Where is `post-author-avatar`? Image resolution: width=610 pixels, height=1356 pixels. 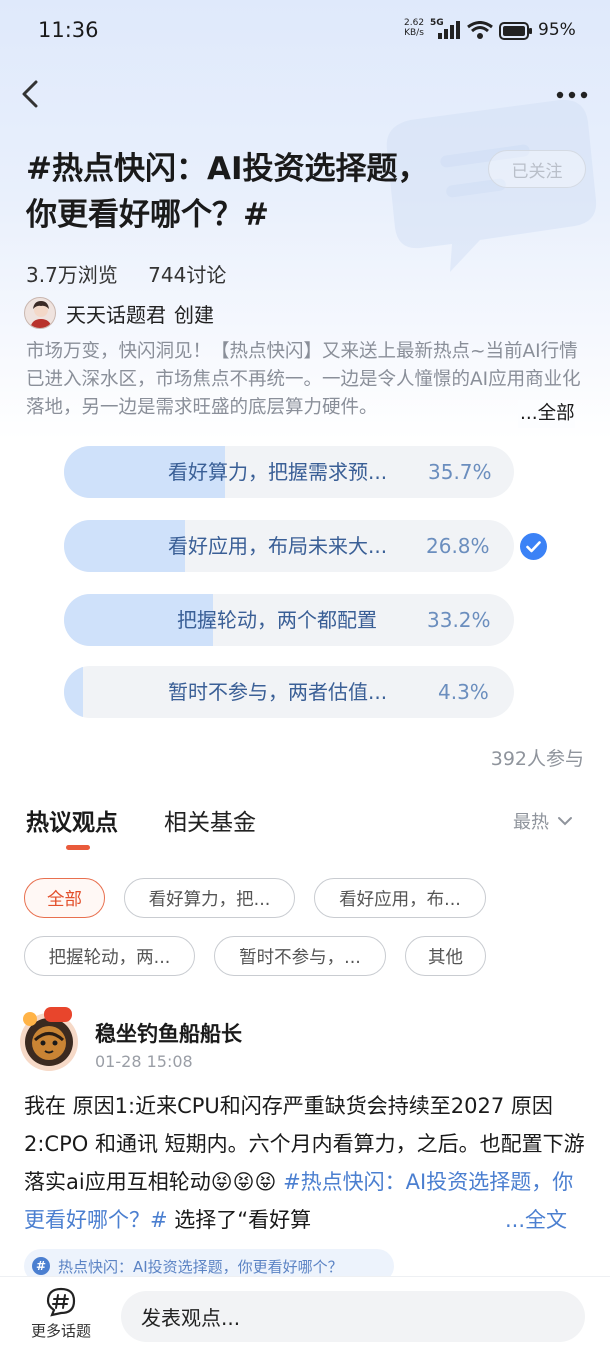
post-author-avatar is located at coordinates (49, 1040).